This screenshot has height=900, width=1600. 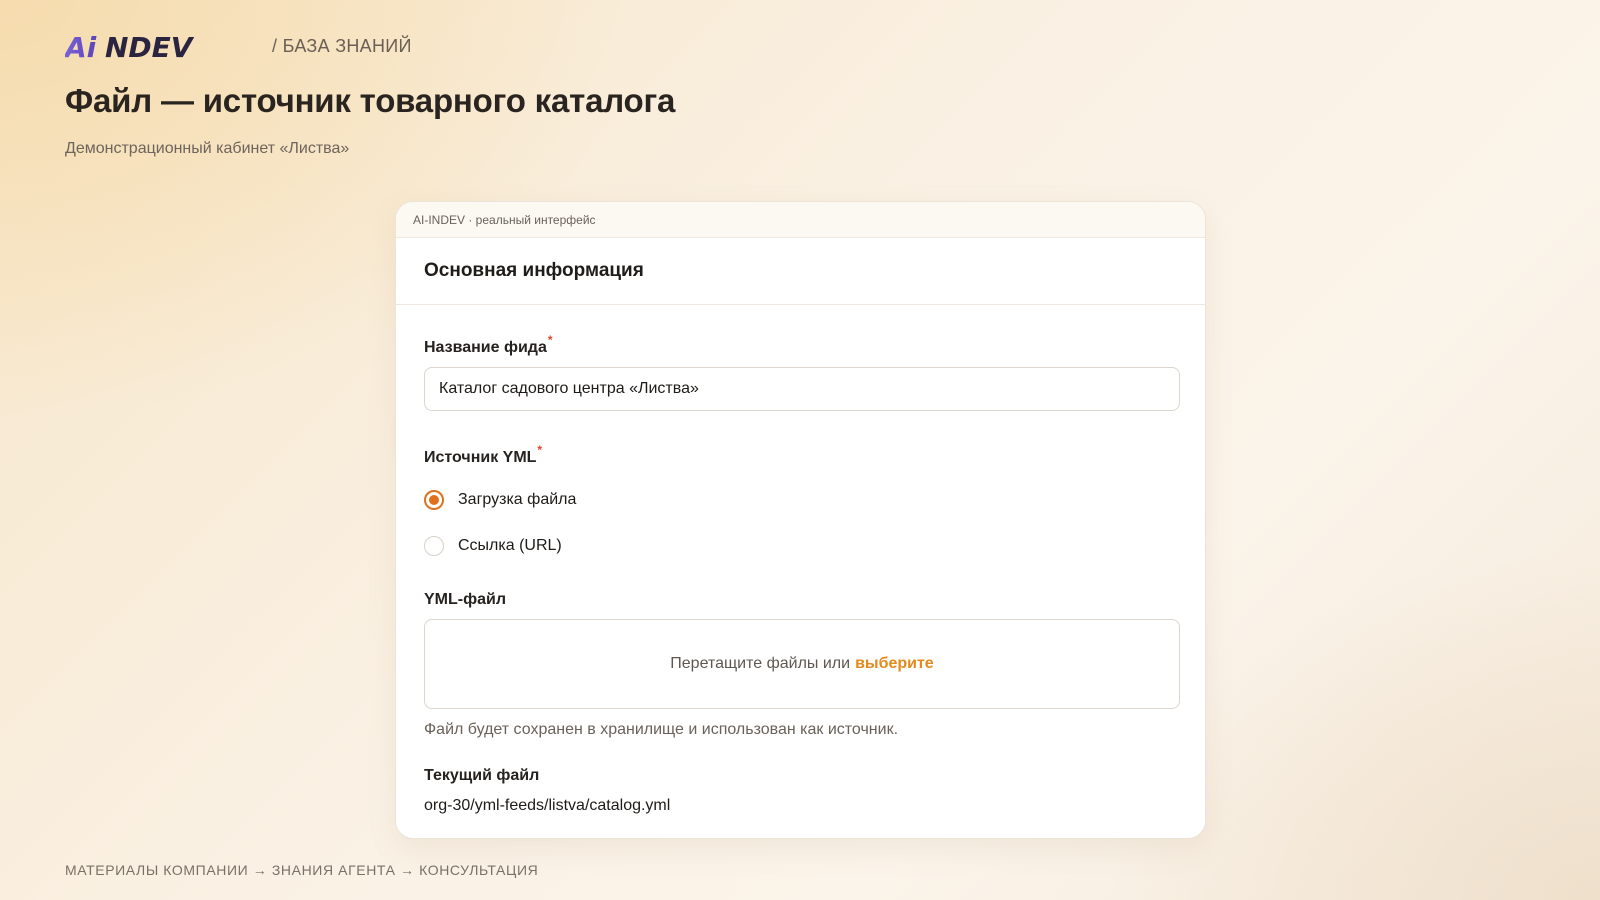 What do you see at coordinates (510, 545) in the screenshot?
I see `radio-label-url: Ссылка (URL)` at bounding box center [510, 545].